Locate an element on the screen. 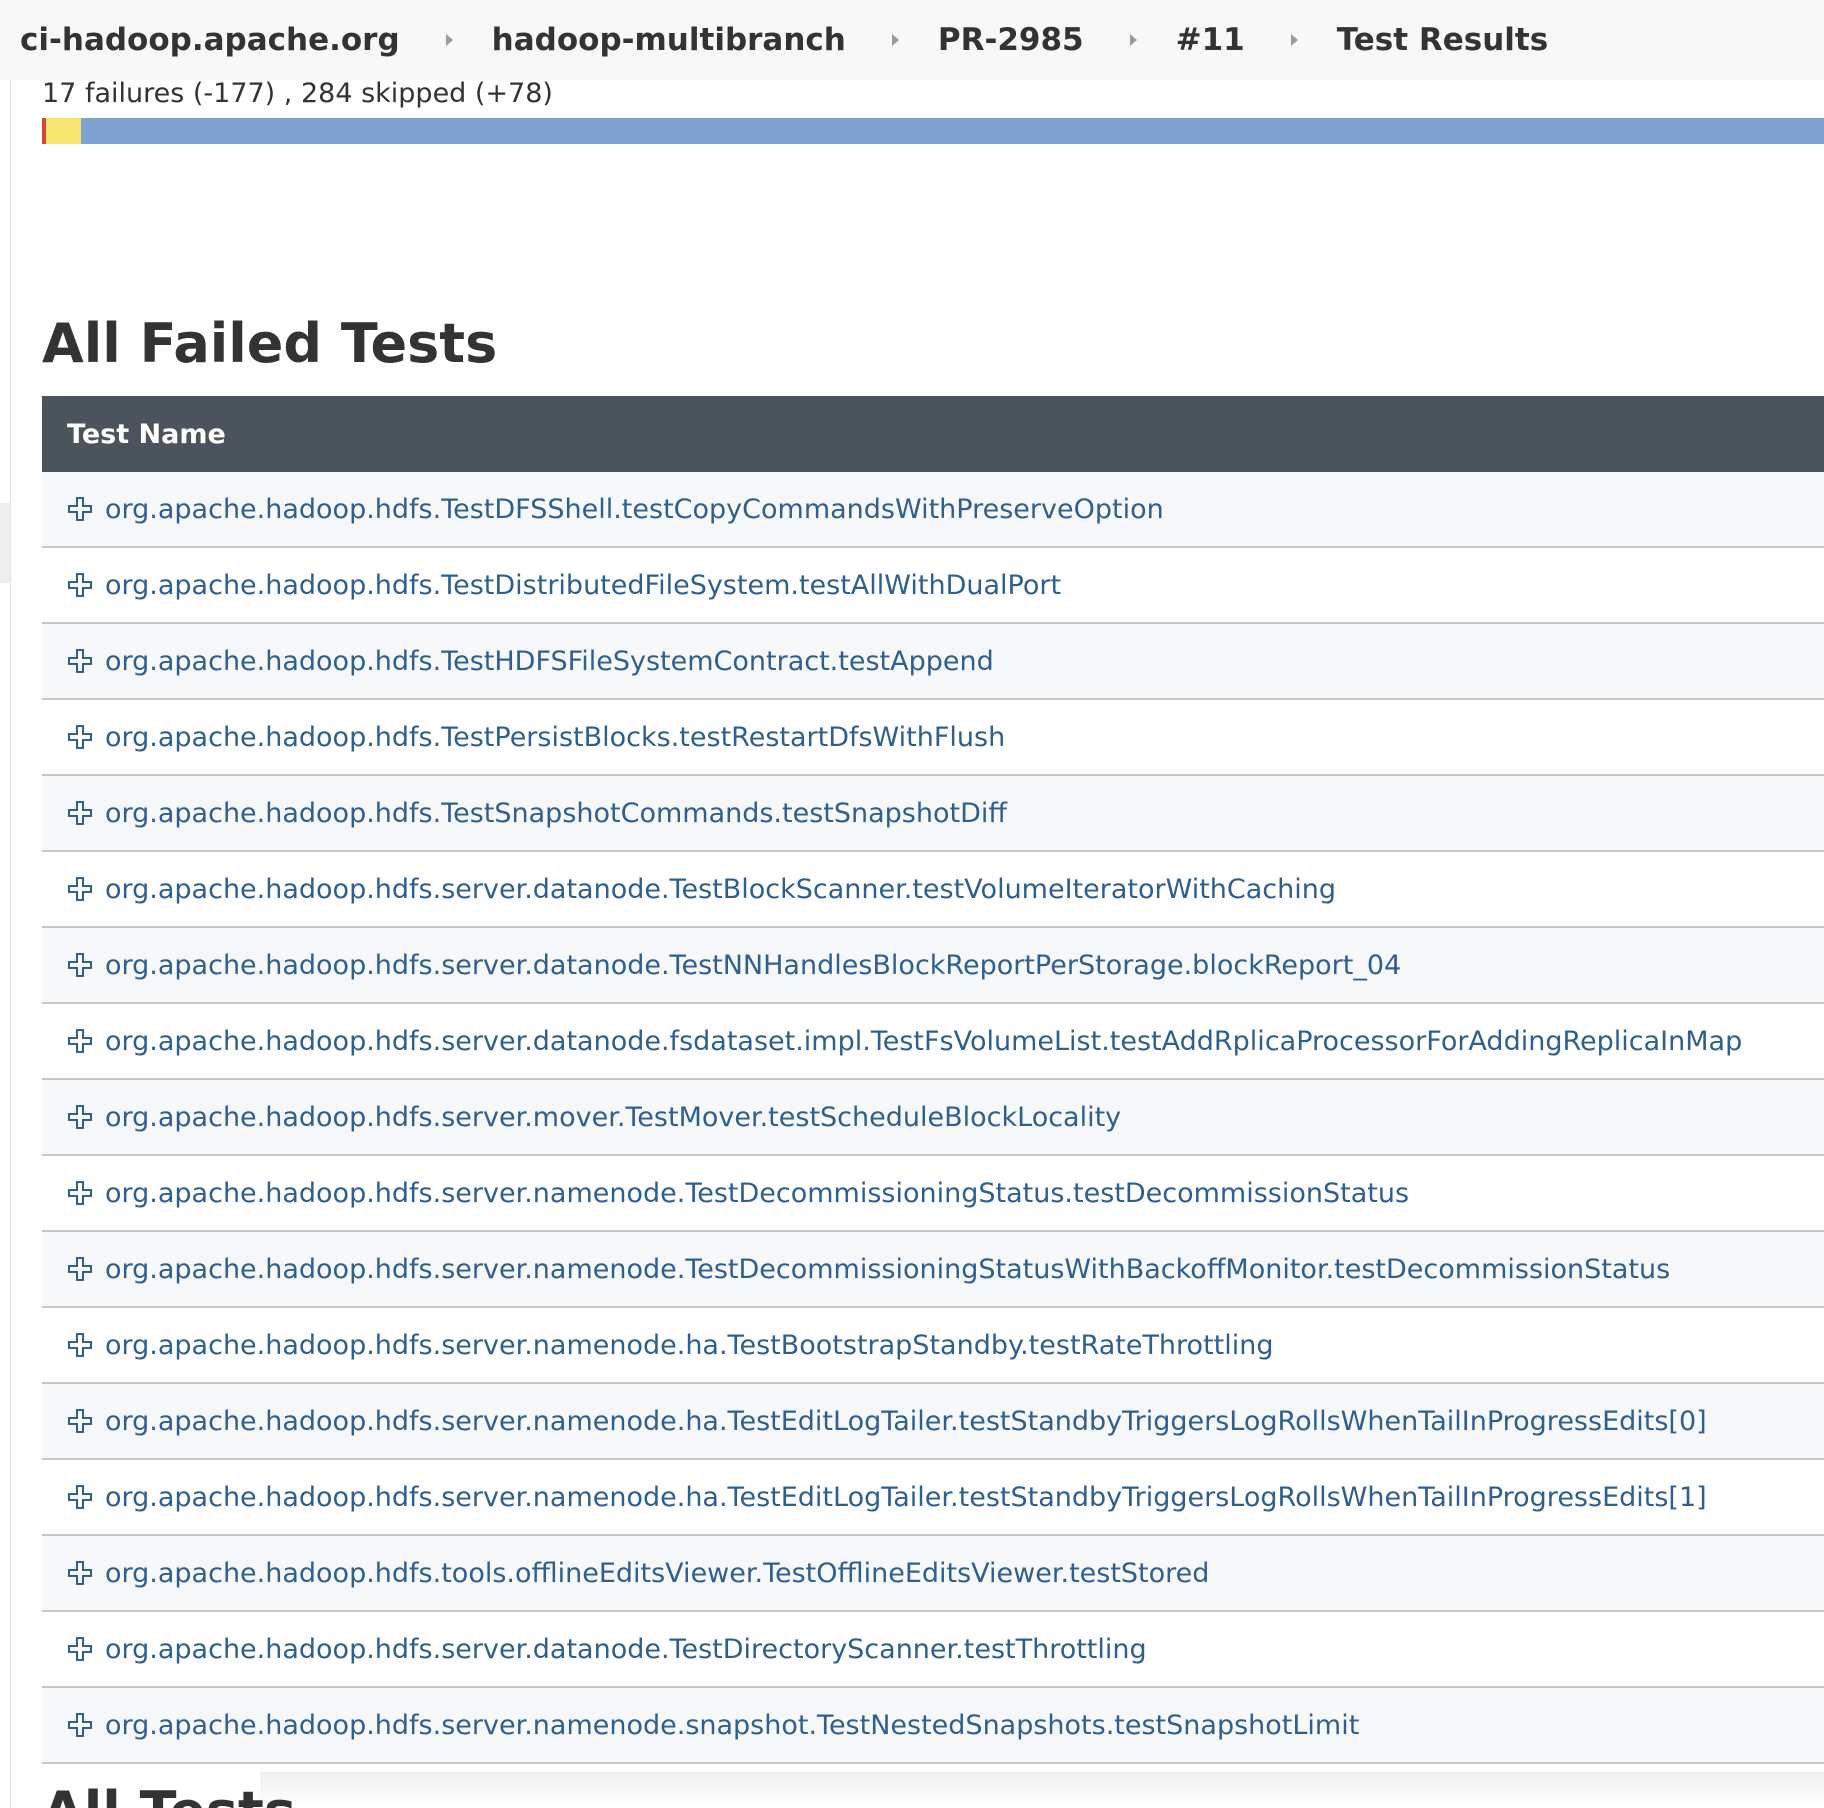 The image size is (1824, 1808). side-panel-edge is located at coordinates (5, 944).